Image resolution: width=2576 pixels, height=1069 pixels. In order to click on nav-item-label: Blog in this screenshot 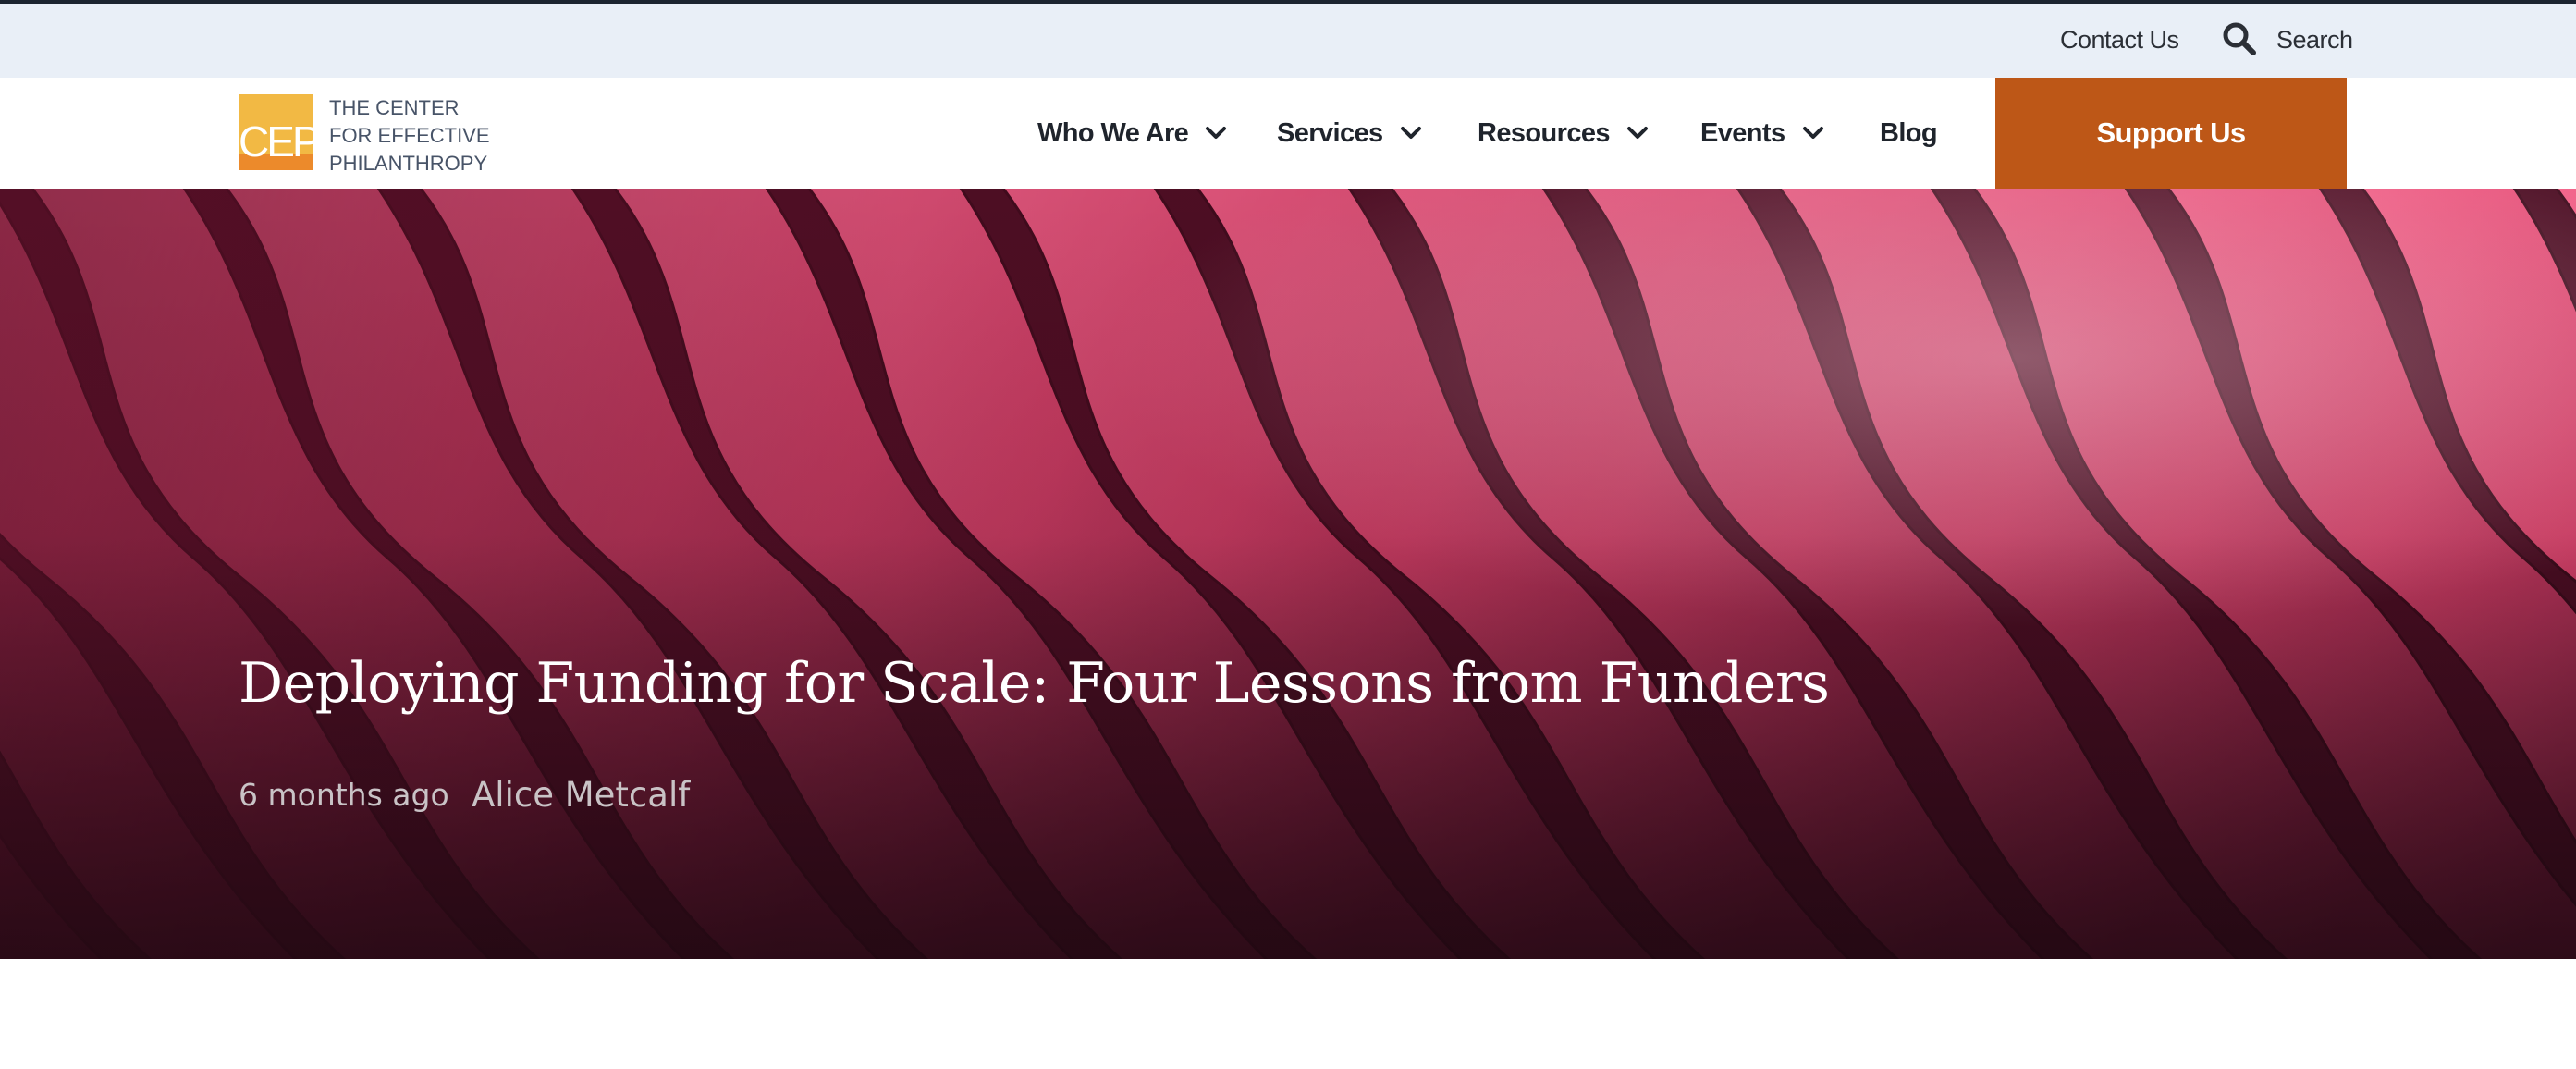, I will do `click(1909, 132)`.